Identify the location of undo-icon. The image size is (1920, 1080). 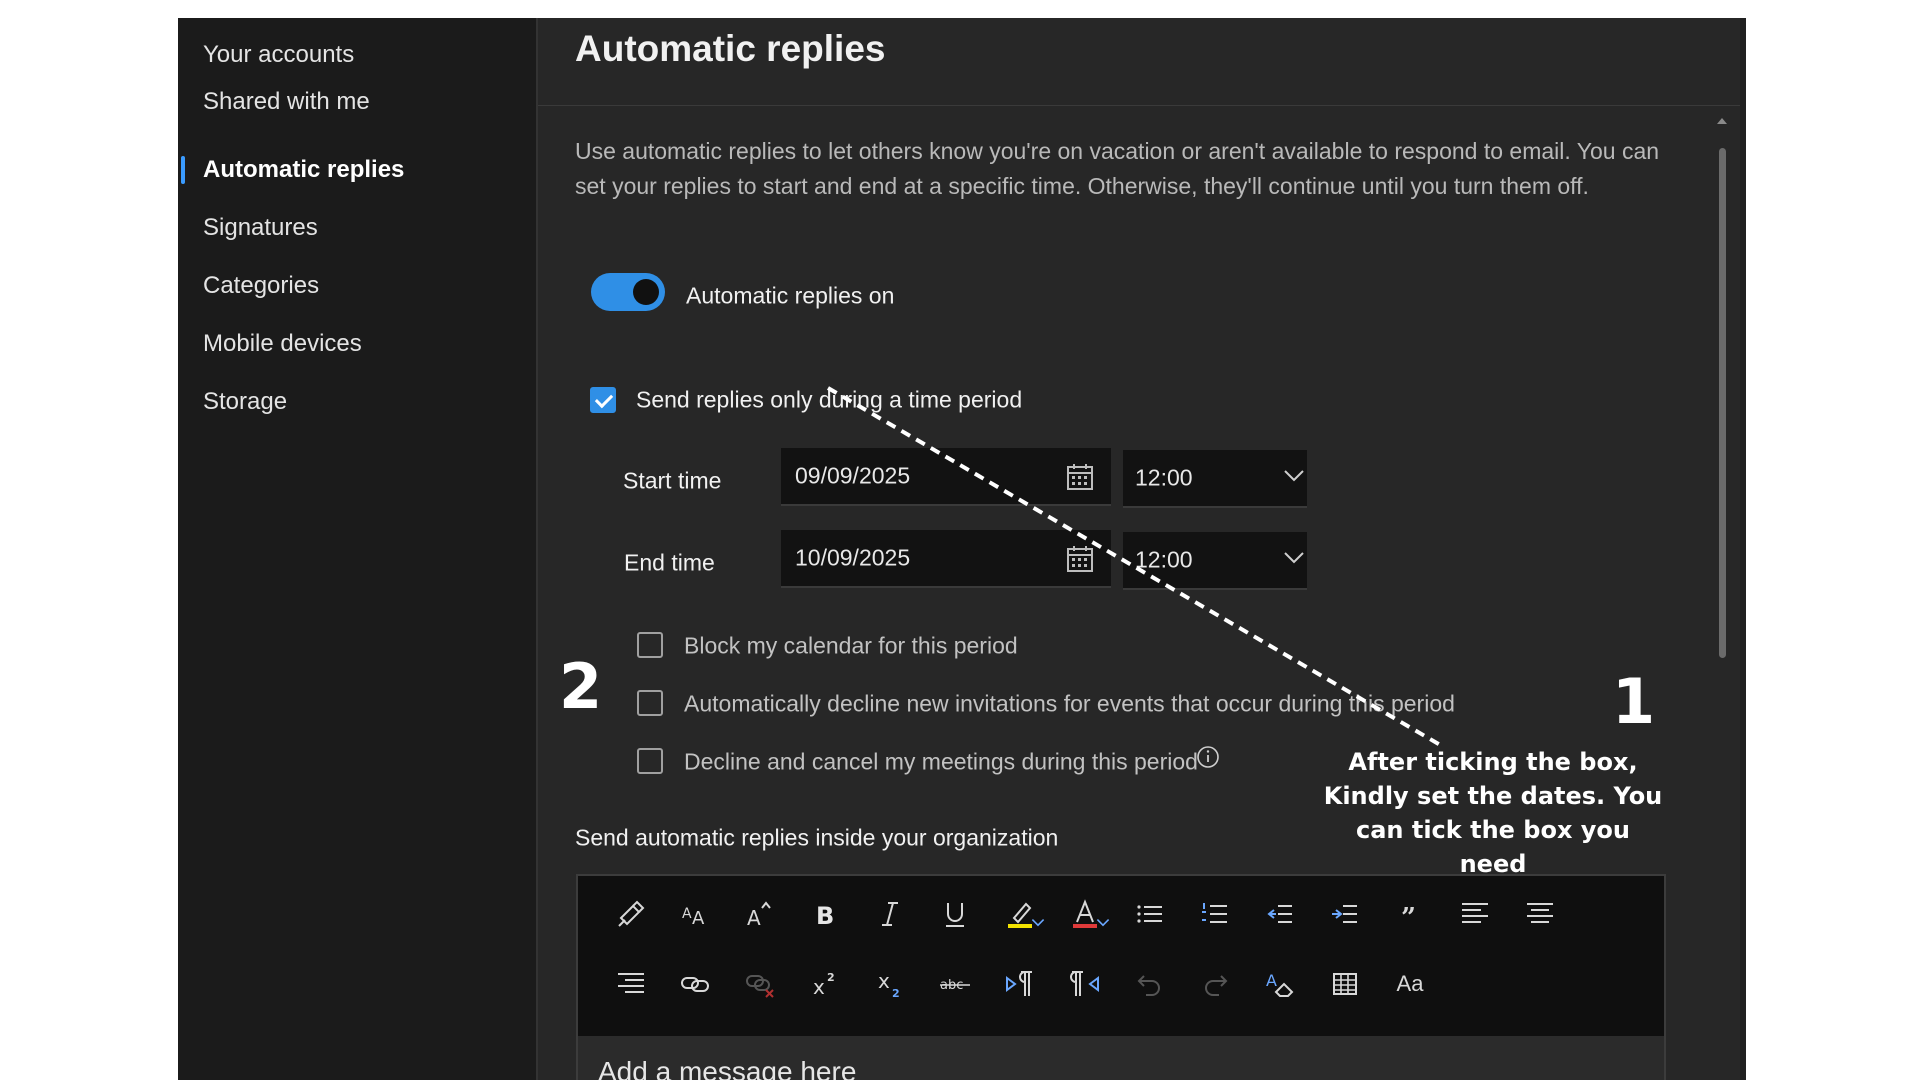
(1150, 984).